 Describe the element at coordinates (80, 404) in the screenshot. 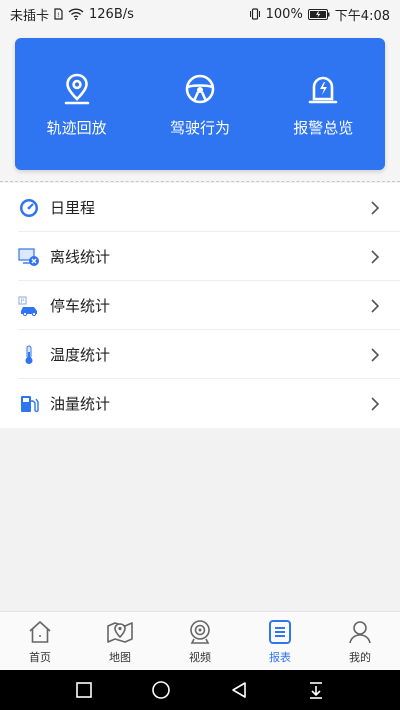

I see `list-item-label: 油量统计` at that location.